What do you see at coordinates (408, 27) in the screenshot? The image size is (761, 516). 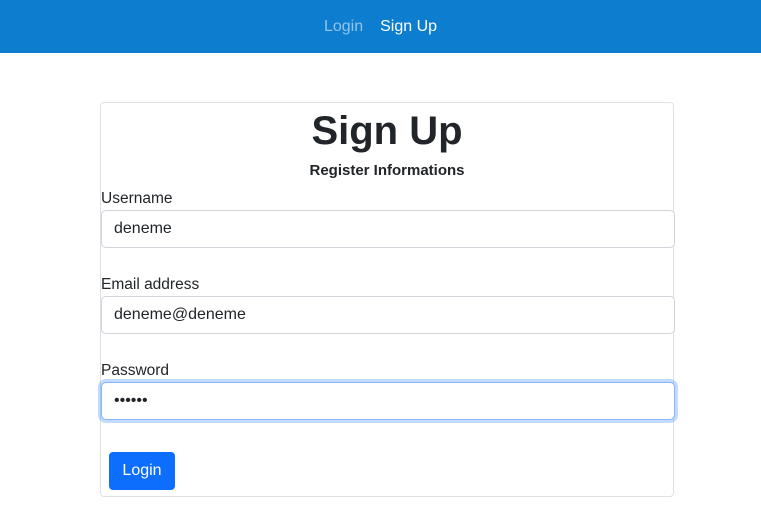 I see `nav-link-signup: Sign Up` at bounding box center [408, 27].